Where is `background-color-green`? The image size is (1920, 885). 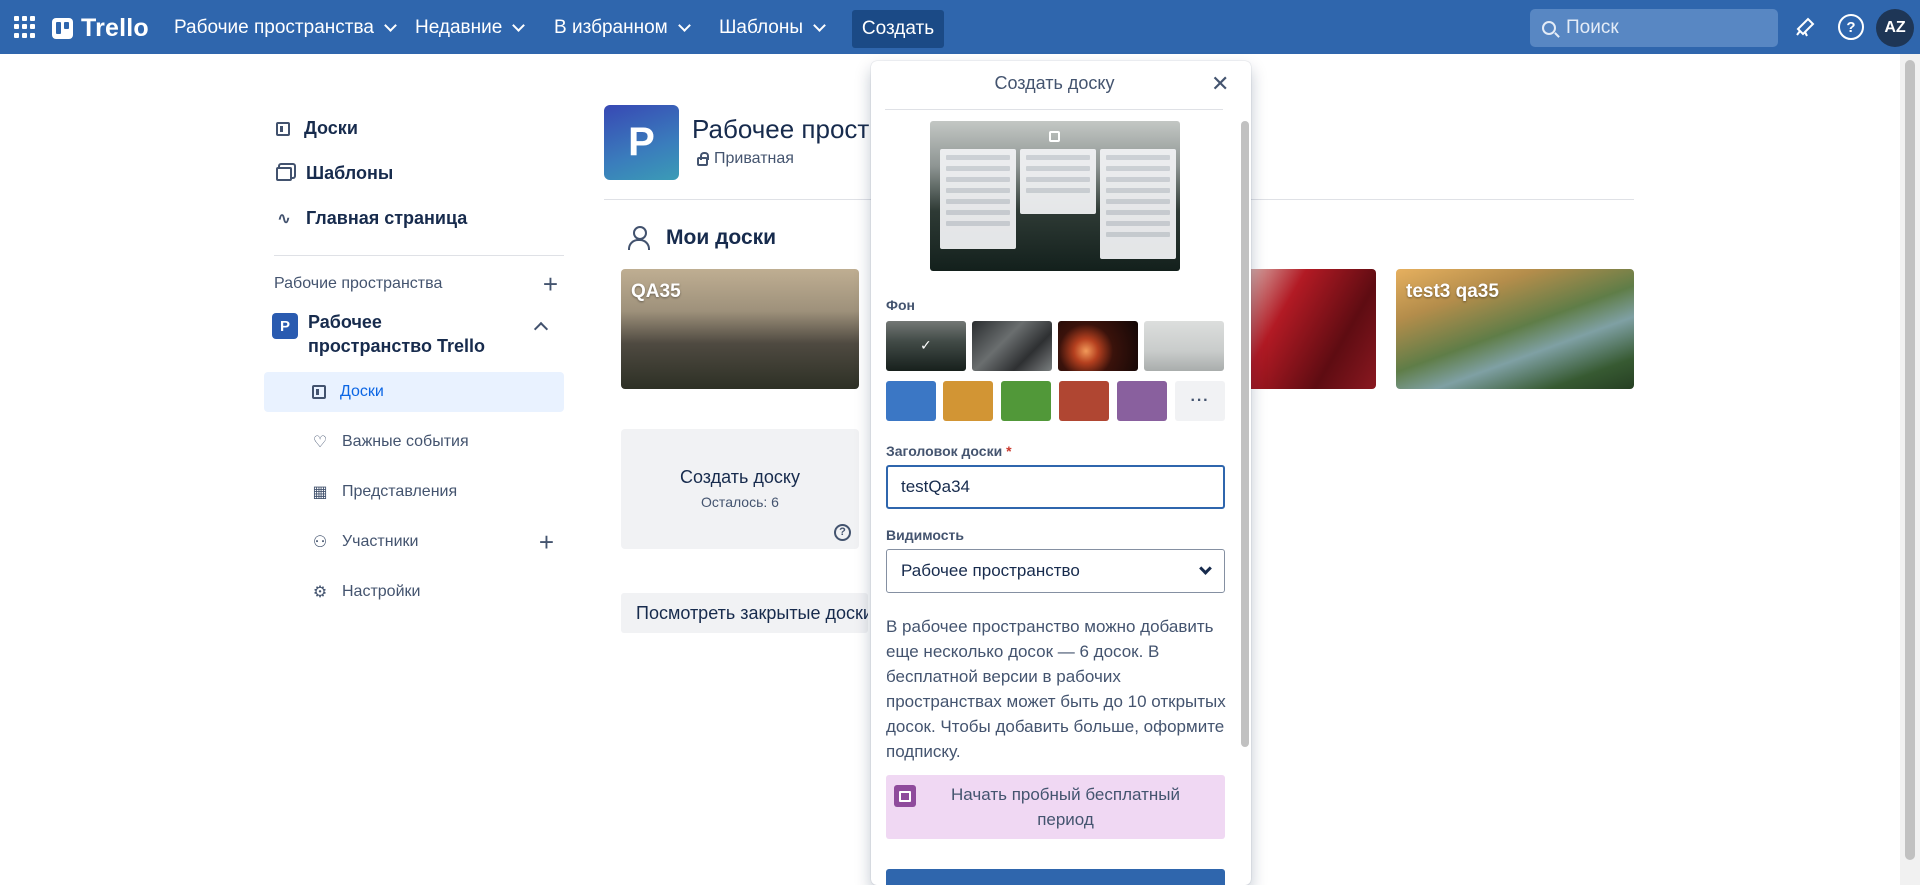
background-color-green is located at coordinates (1026, 401).